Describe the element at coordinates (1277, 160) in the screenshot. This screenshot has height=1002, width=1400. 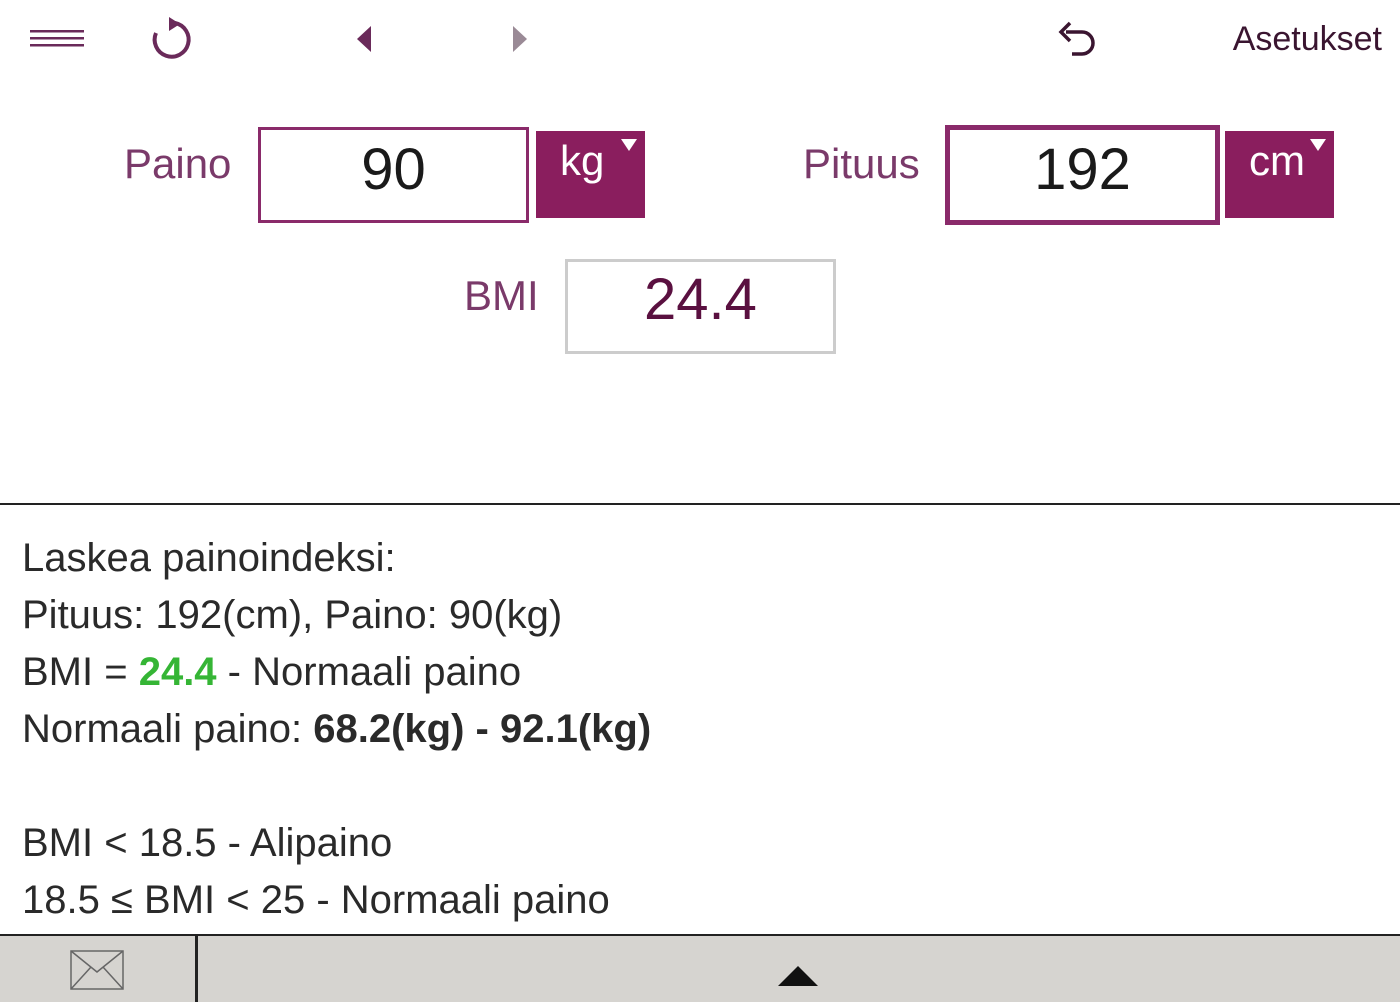
I see `height-unit-label: cm` at that location.